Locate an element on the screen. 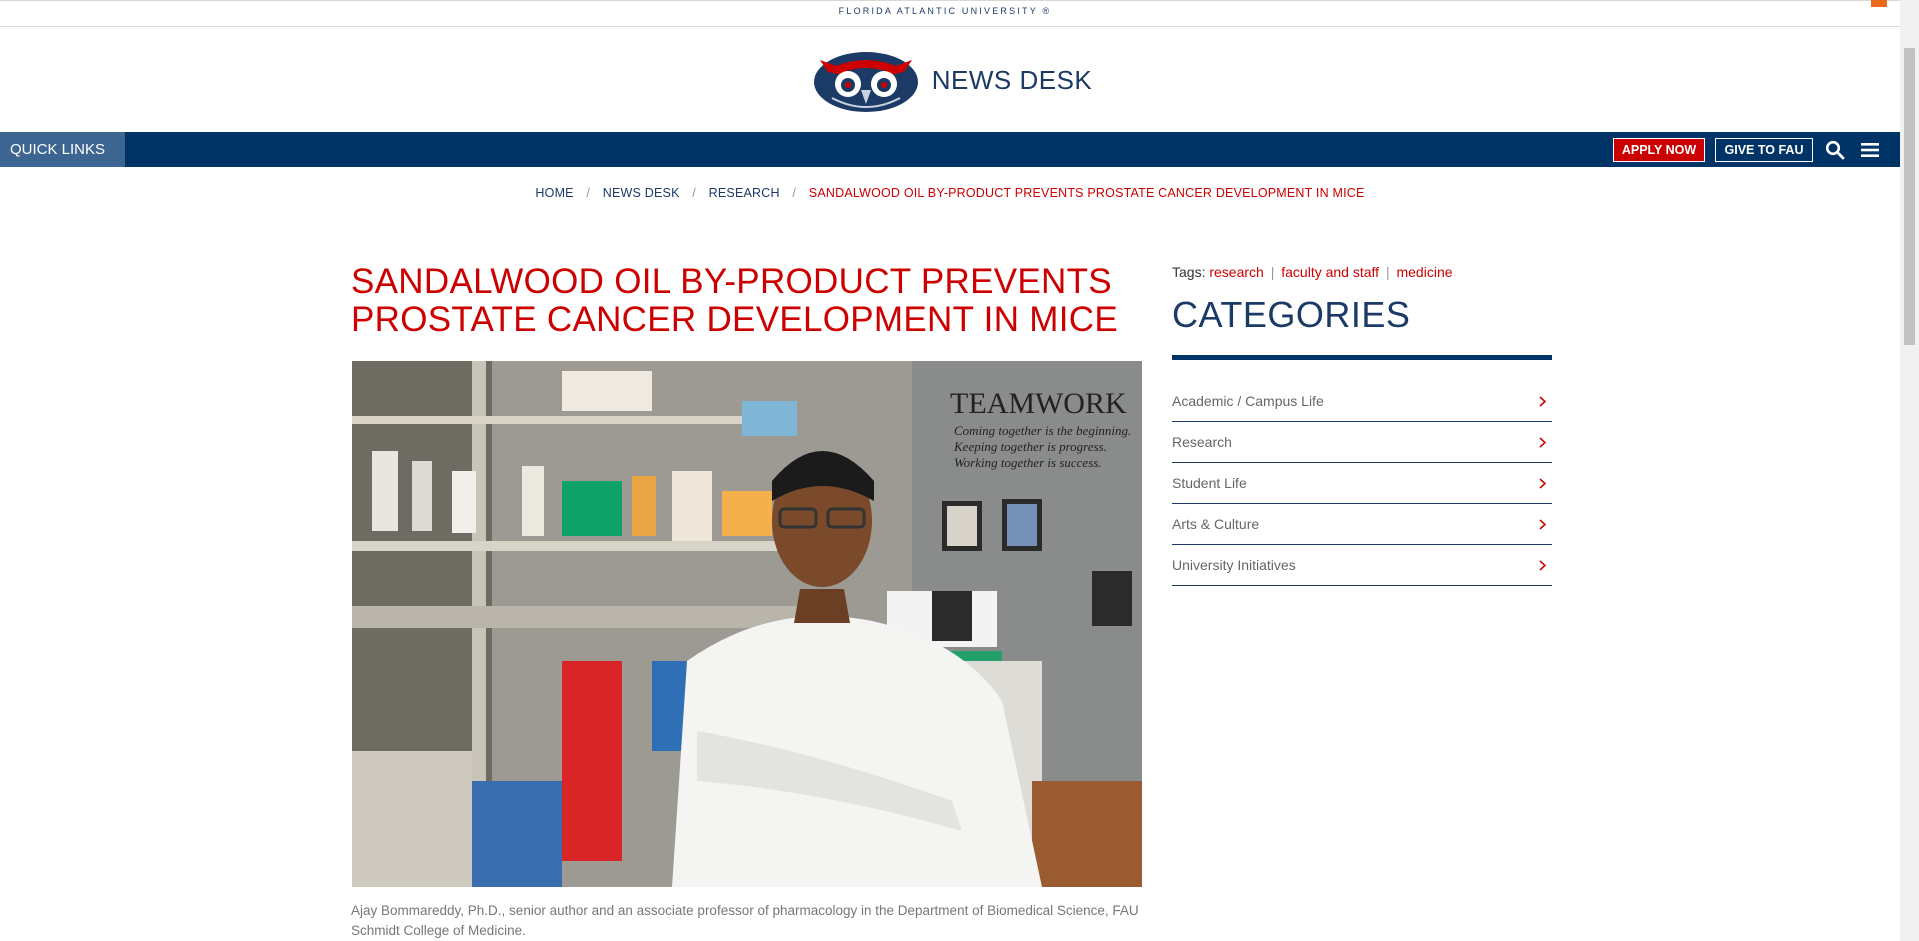 The width and height of the screenshot is (1919, 941). category-label: Arts & Culture is located at coordinates (1216, 524).